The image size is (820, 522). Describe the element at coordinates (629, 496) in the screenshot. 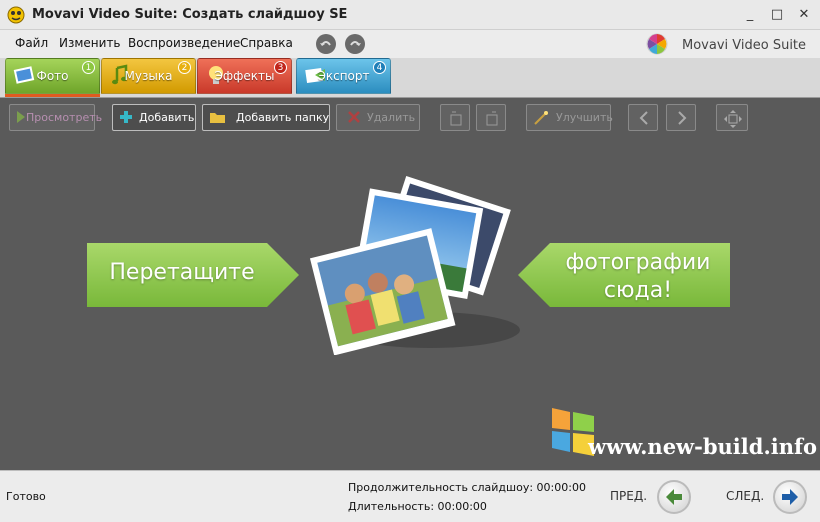

I see `prev-label: ПРЕД.` at that location.